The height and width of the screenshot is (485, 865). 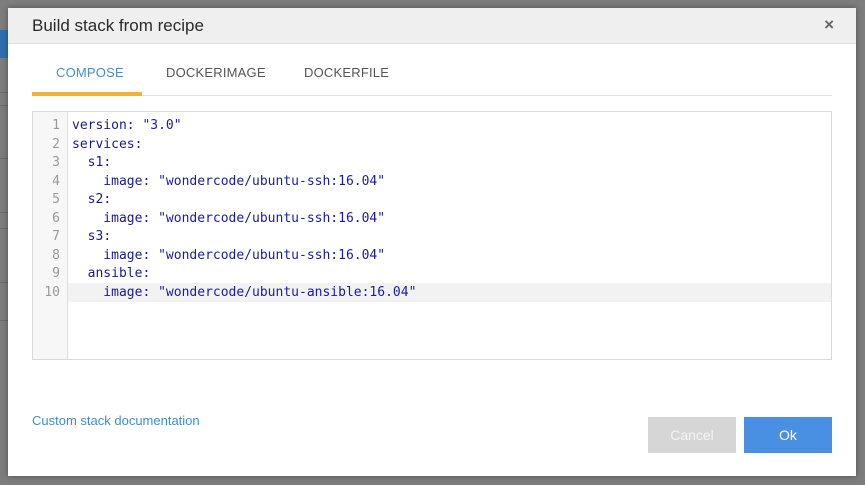 What do you see at coordinates (56, 236) in the screenshot?
I see `line-number: 7` at bounding box center [56, 236].